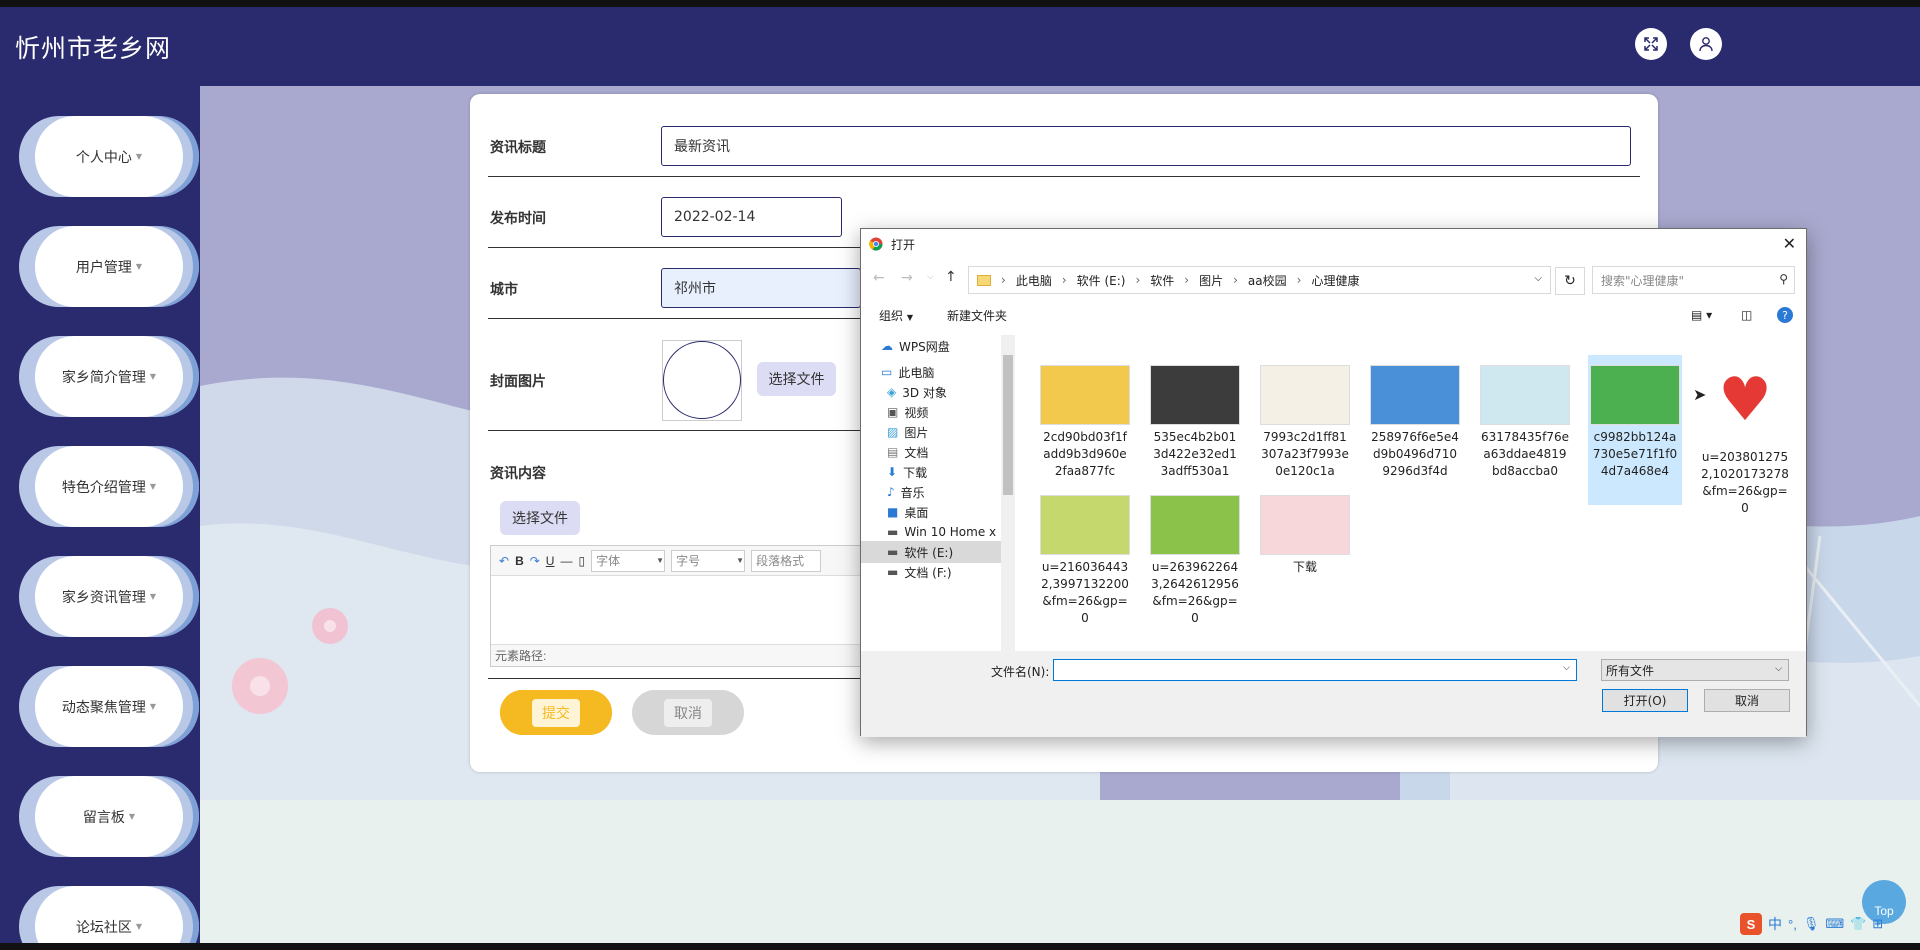  What do you see at coordinates (581, 561) in the screenshot?
I see `clear-format-icon: ▯` at bounding box center [581, 561].